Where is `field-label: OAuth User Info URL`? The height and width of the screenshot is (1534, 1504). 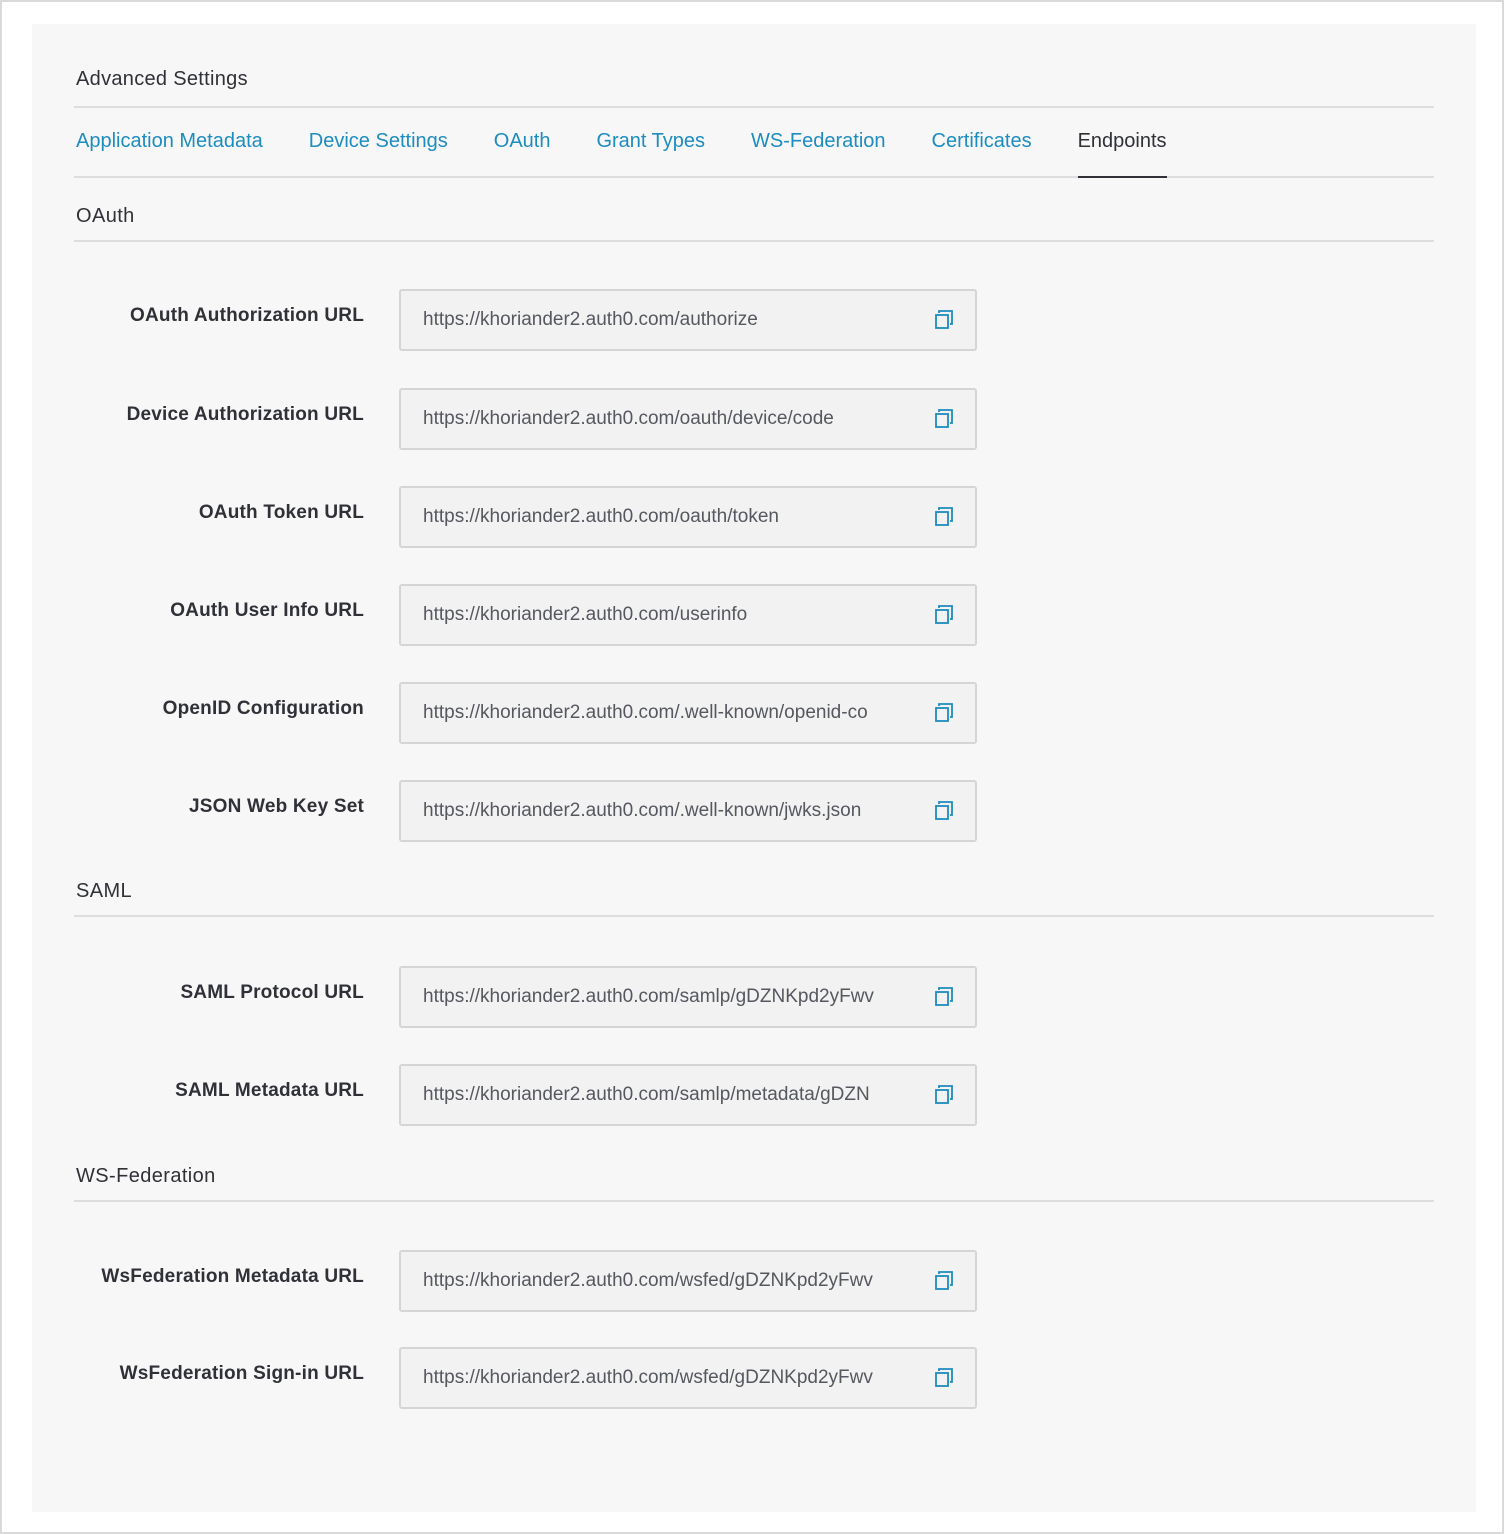
field-label: OAuth User Info URL is located at coordinates (267, 610).